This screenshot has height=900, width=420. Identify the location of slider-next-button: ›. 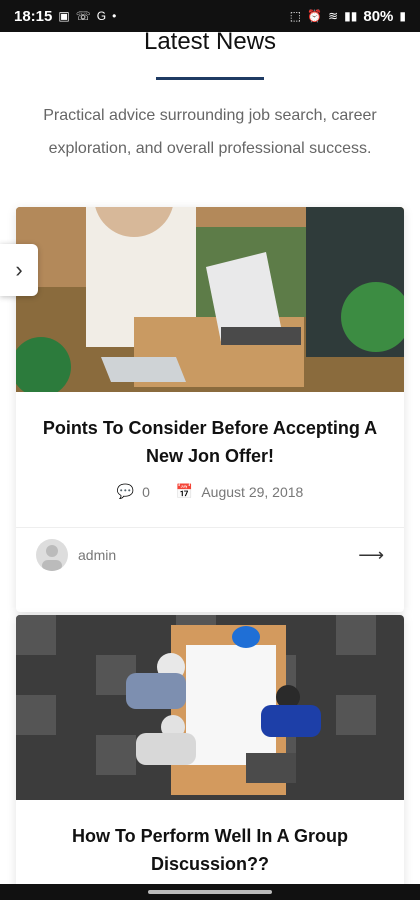
(19, 270).